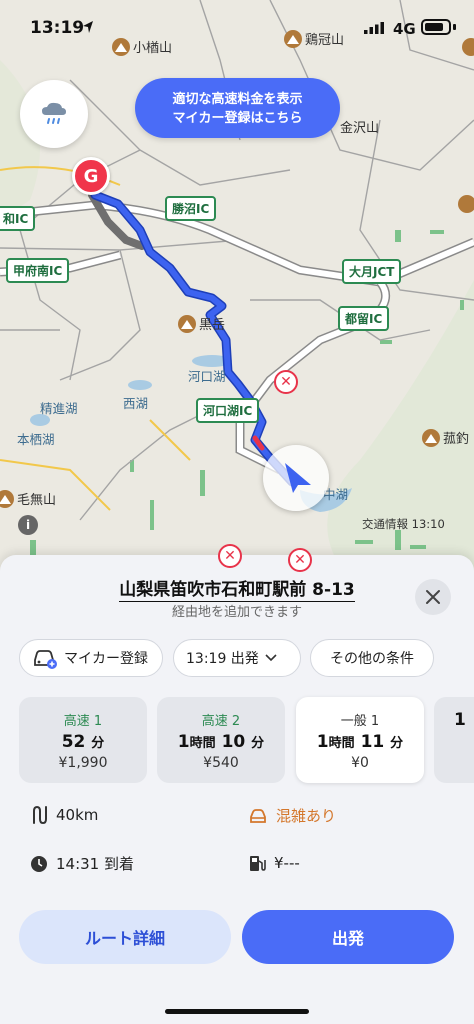 The image size is (474, 1024). What do you see at coordinates (364, 318) in the screenshot?
I see `ic-tsuru: 都留IC` at bounding box center [364, 318].